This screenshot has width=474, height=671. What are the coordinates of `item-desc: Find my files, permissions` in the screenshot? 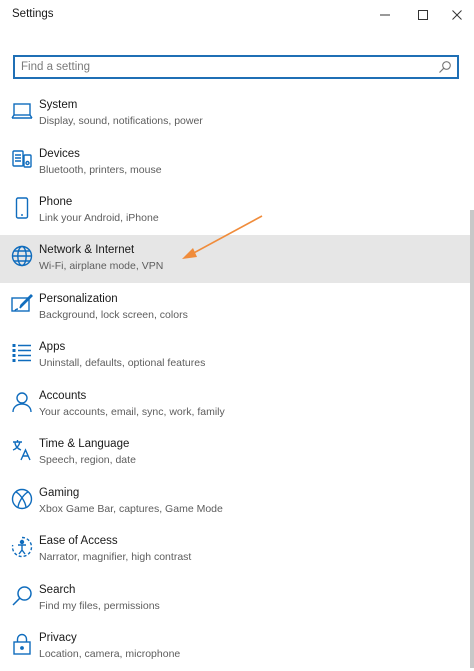 It's located at (99, 606).